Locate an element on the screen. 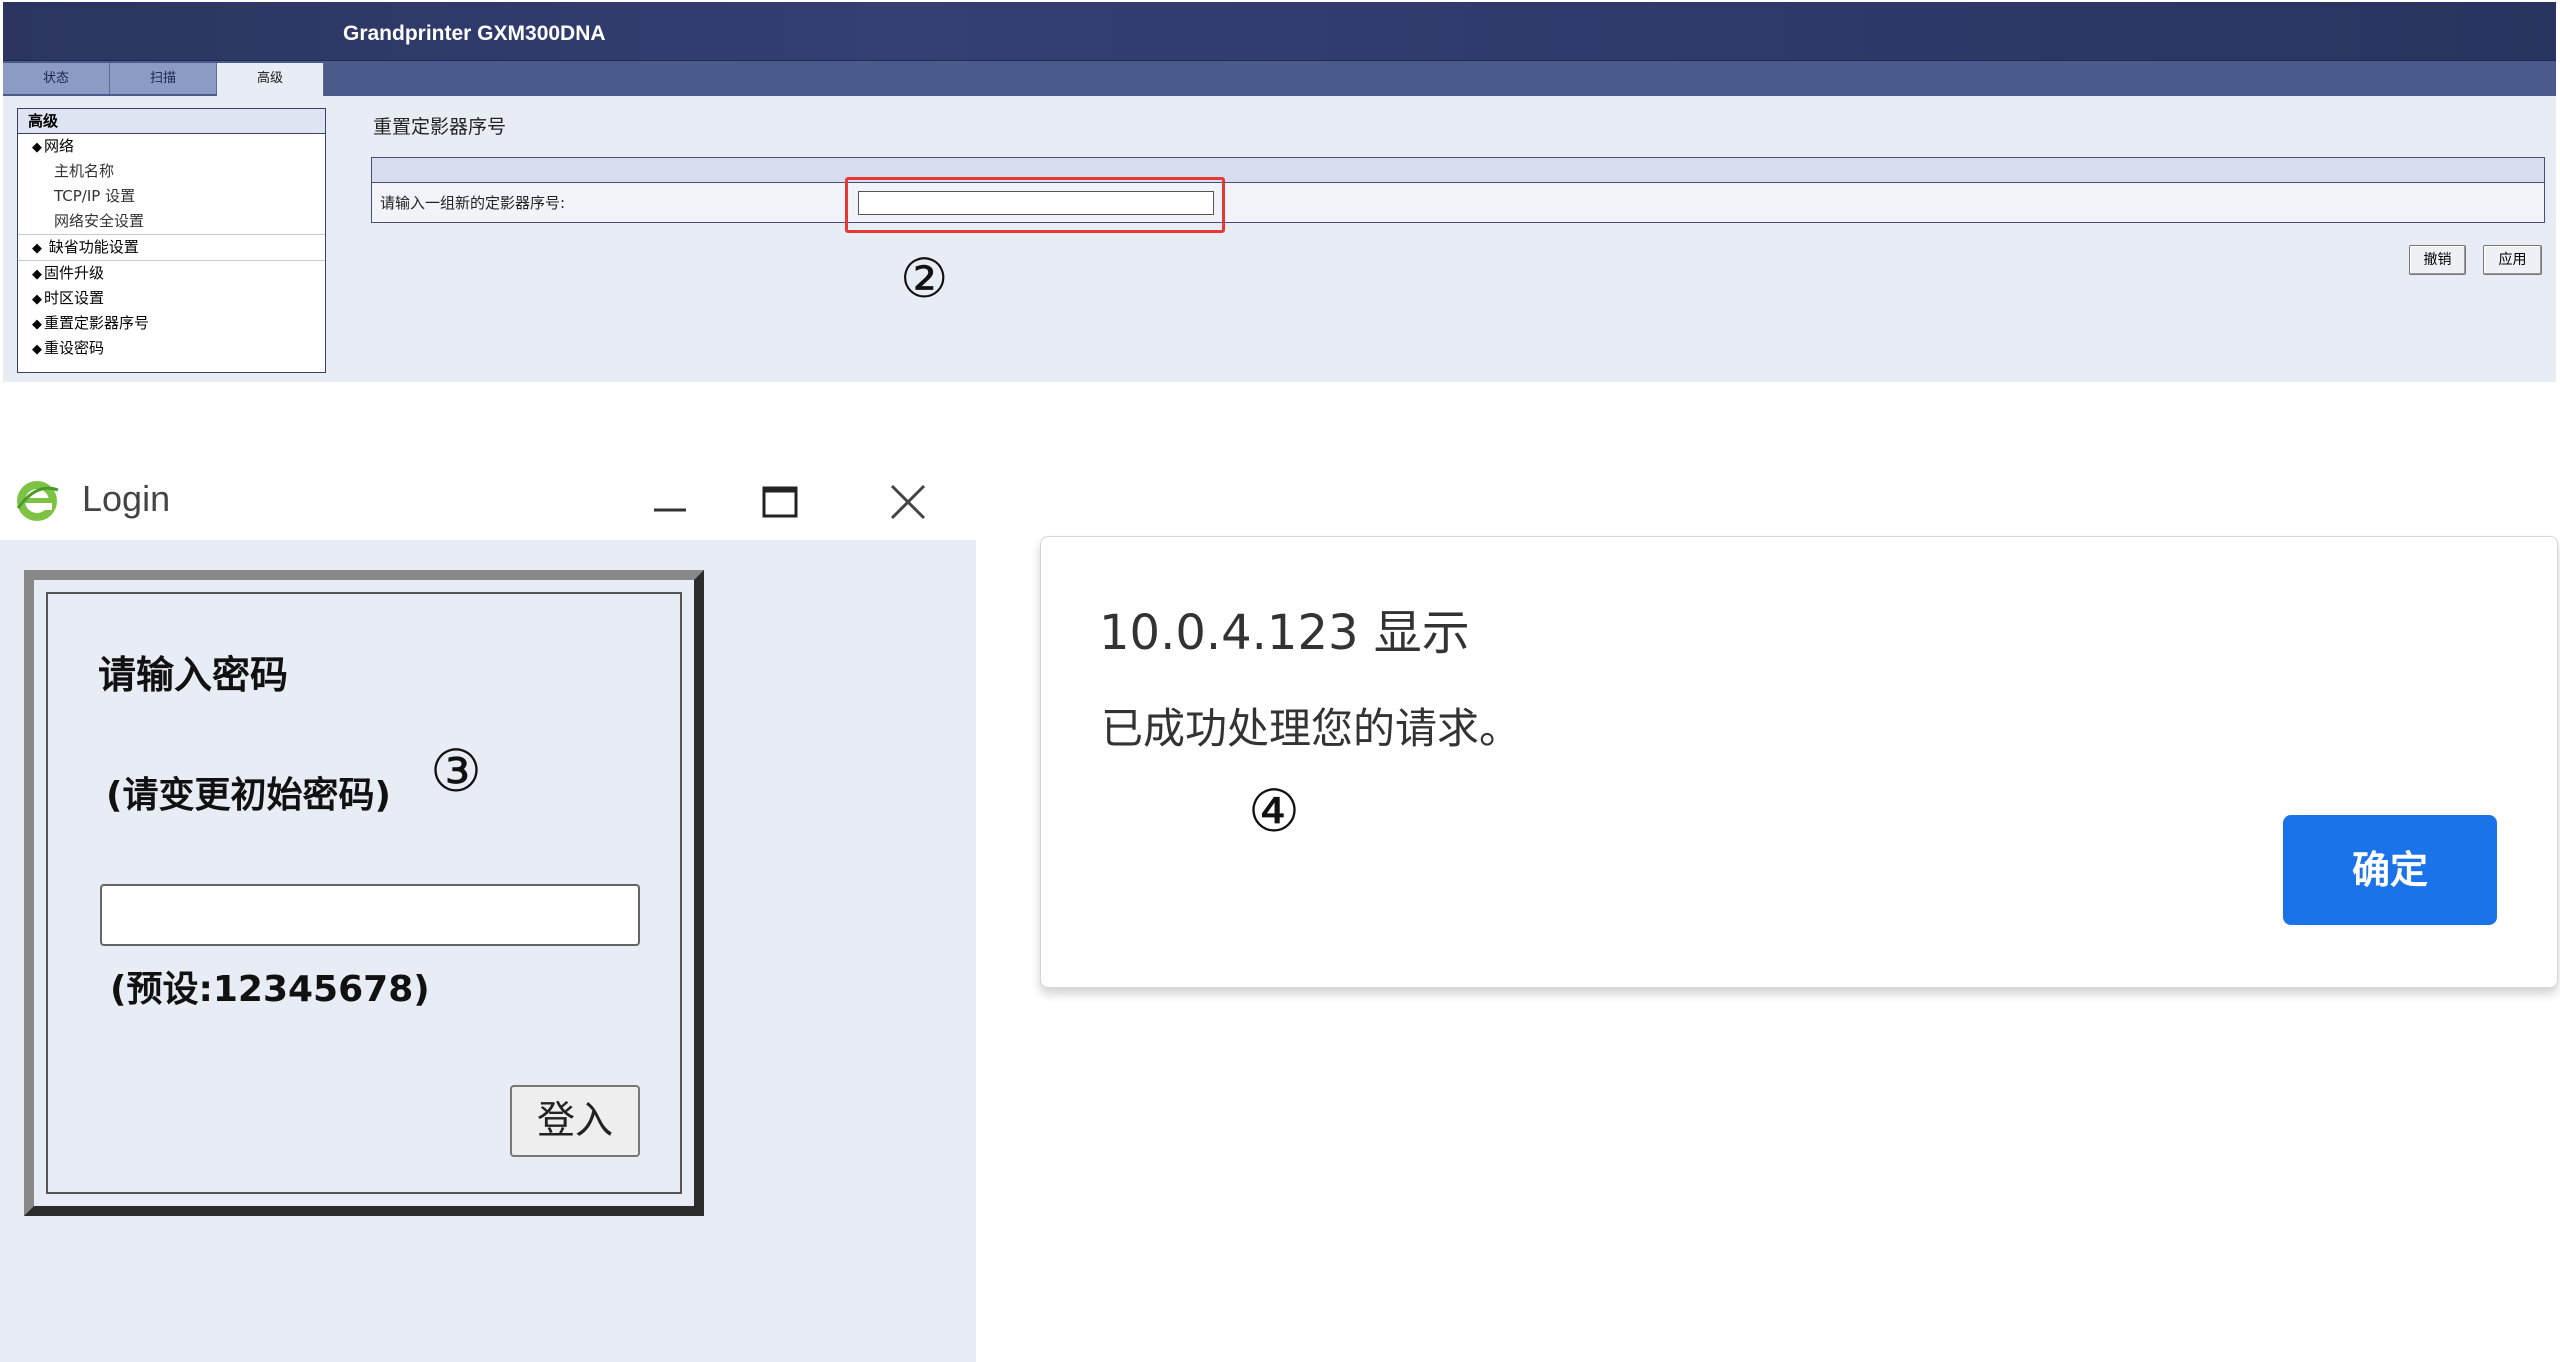 This screenshot has height=1362, width=2560. sidebar-item-reset-password: ◆ 重设密码 is located at coordinates (171, 348).